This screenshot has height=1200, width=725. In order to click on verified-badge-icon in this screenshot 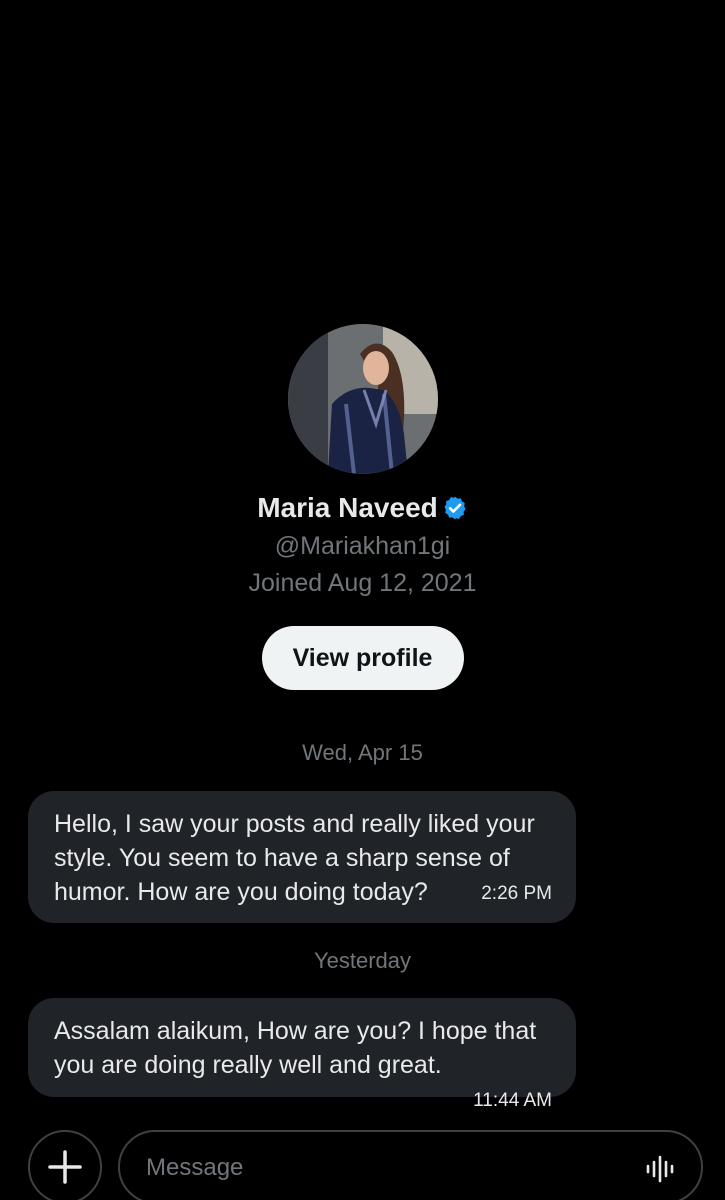, I will do `click(455, 508)`.